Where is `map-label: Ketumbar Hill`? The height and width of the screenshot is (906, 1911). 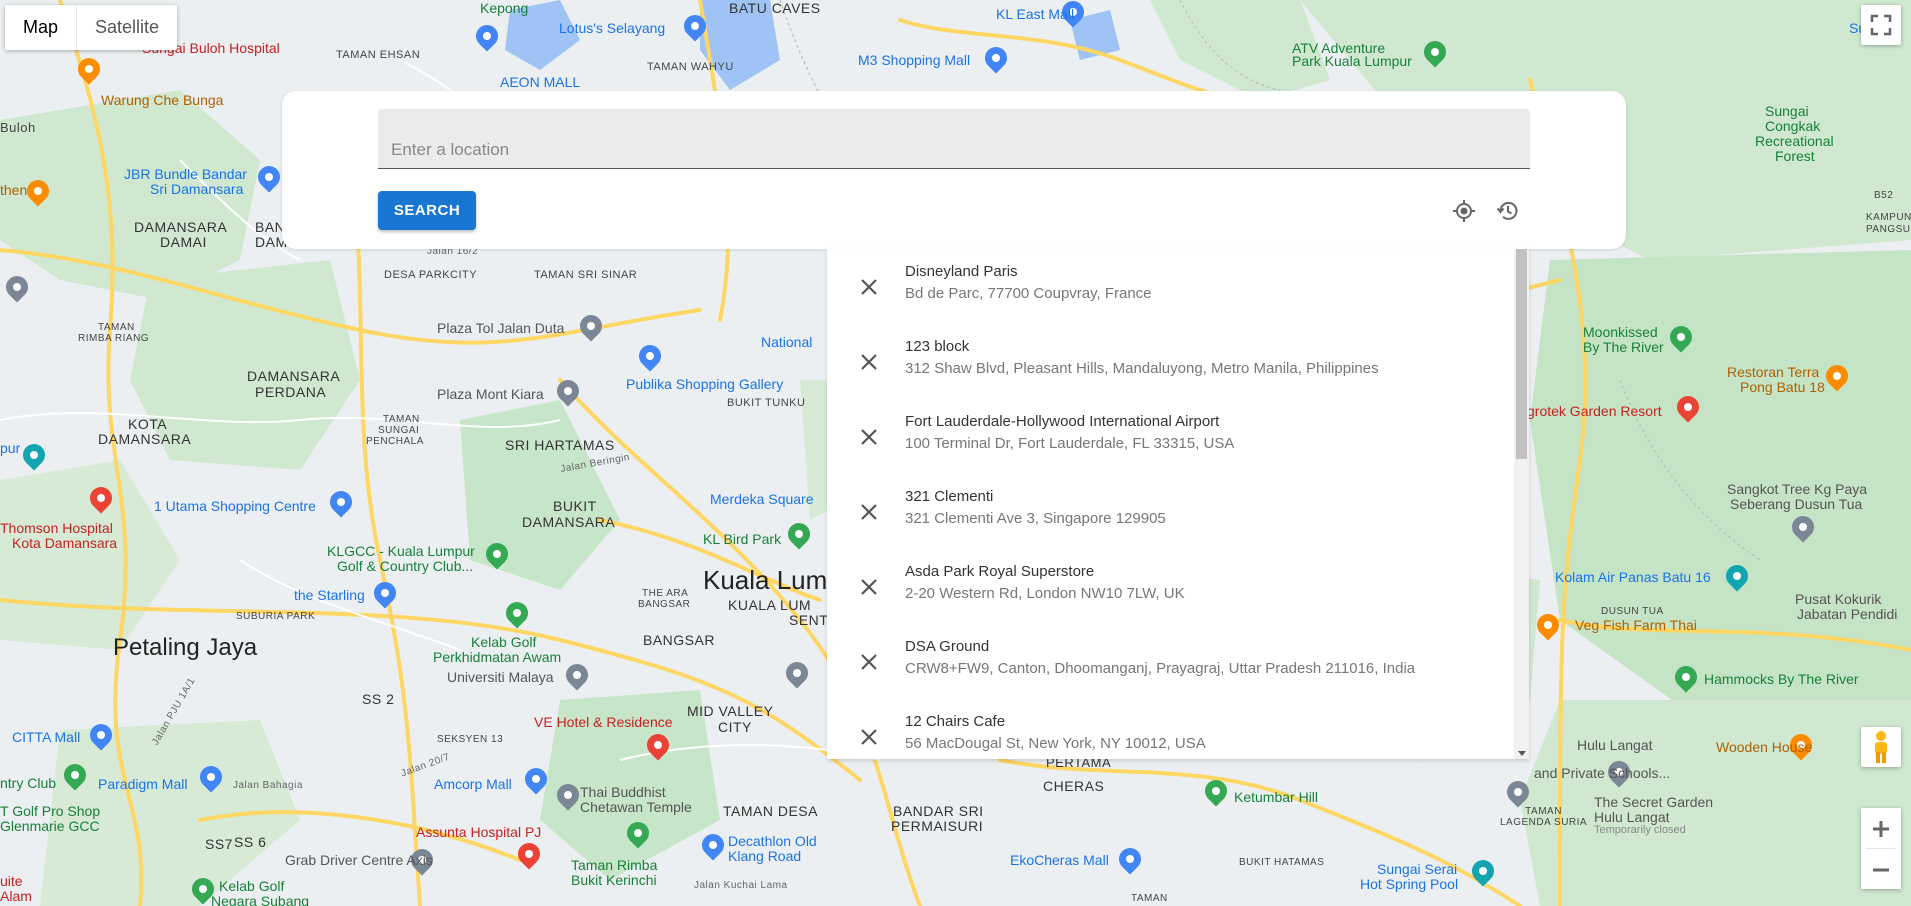
map-label: Ketumbar Hill is located at coordinates (1276, 797).